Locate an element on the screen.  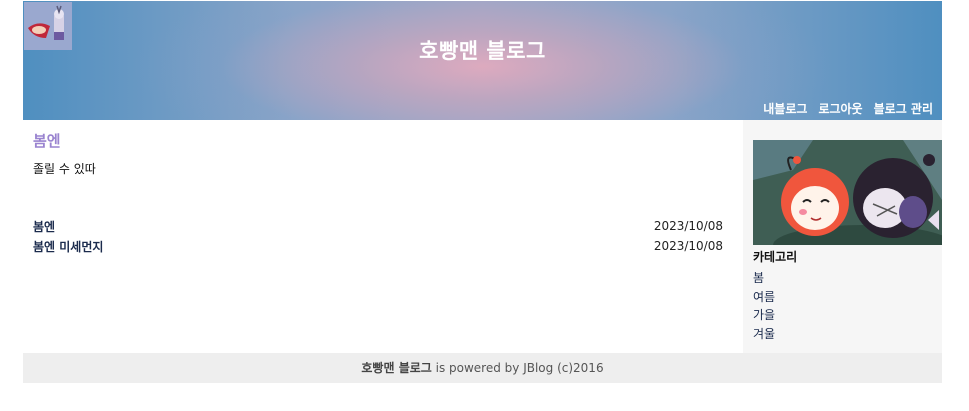
category-link-spring: 봄 is located at coordinates (764, 278).